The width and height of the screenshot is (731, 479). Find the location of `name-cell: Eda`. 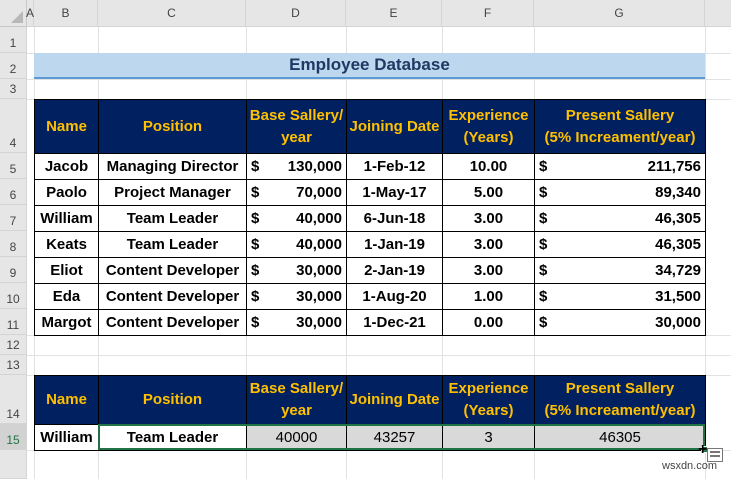

name-cell: Eda is located at coordinates (66, 296).